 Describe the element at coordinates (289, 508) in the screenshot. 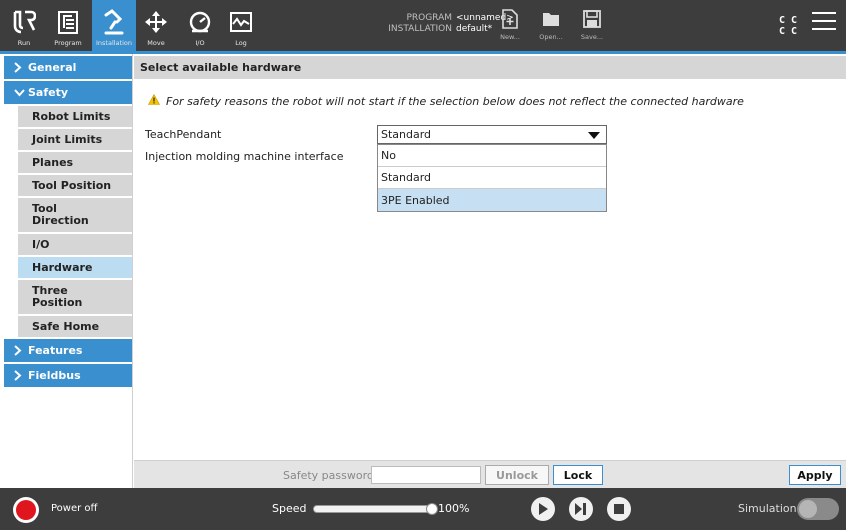

I see `speed-label: Speed` at that location.